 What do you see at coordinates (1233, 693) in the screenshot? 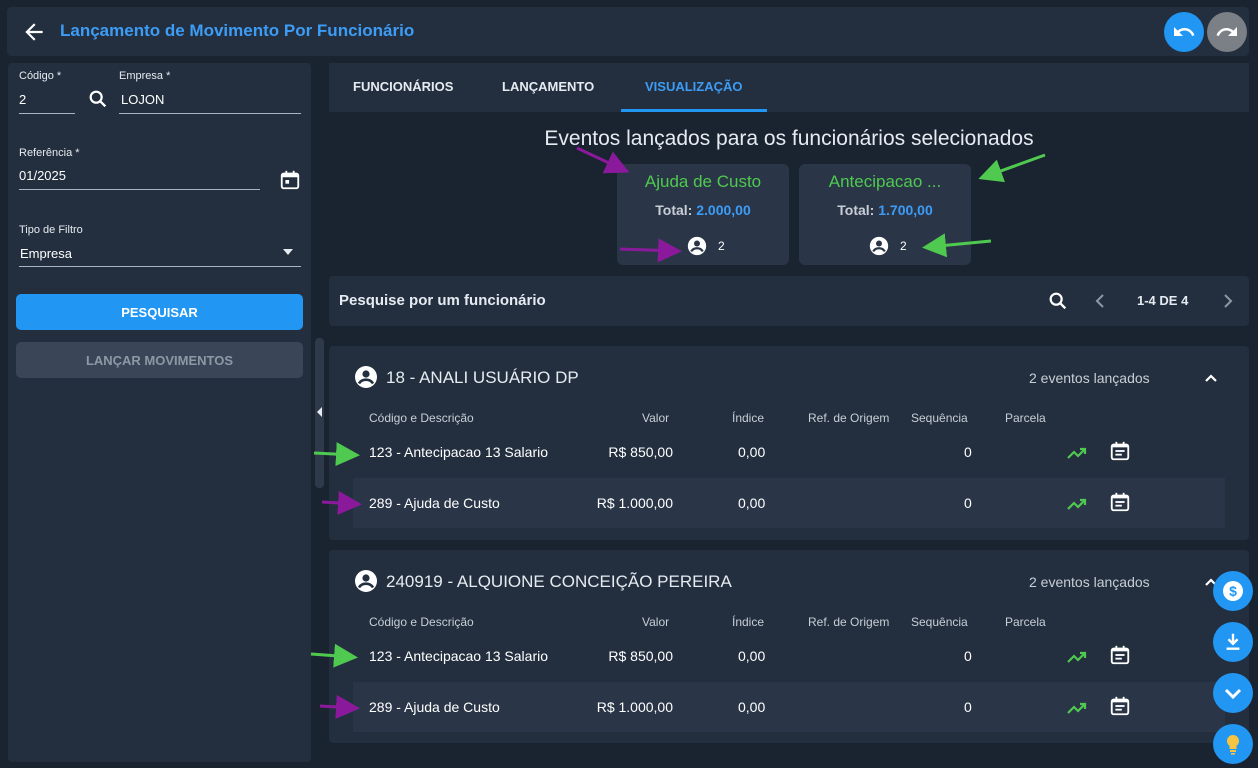
I see `scroll-down-fab` at bounding box center [1233, 693].